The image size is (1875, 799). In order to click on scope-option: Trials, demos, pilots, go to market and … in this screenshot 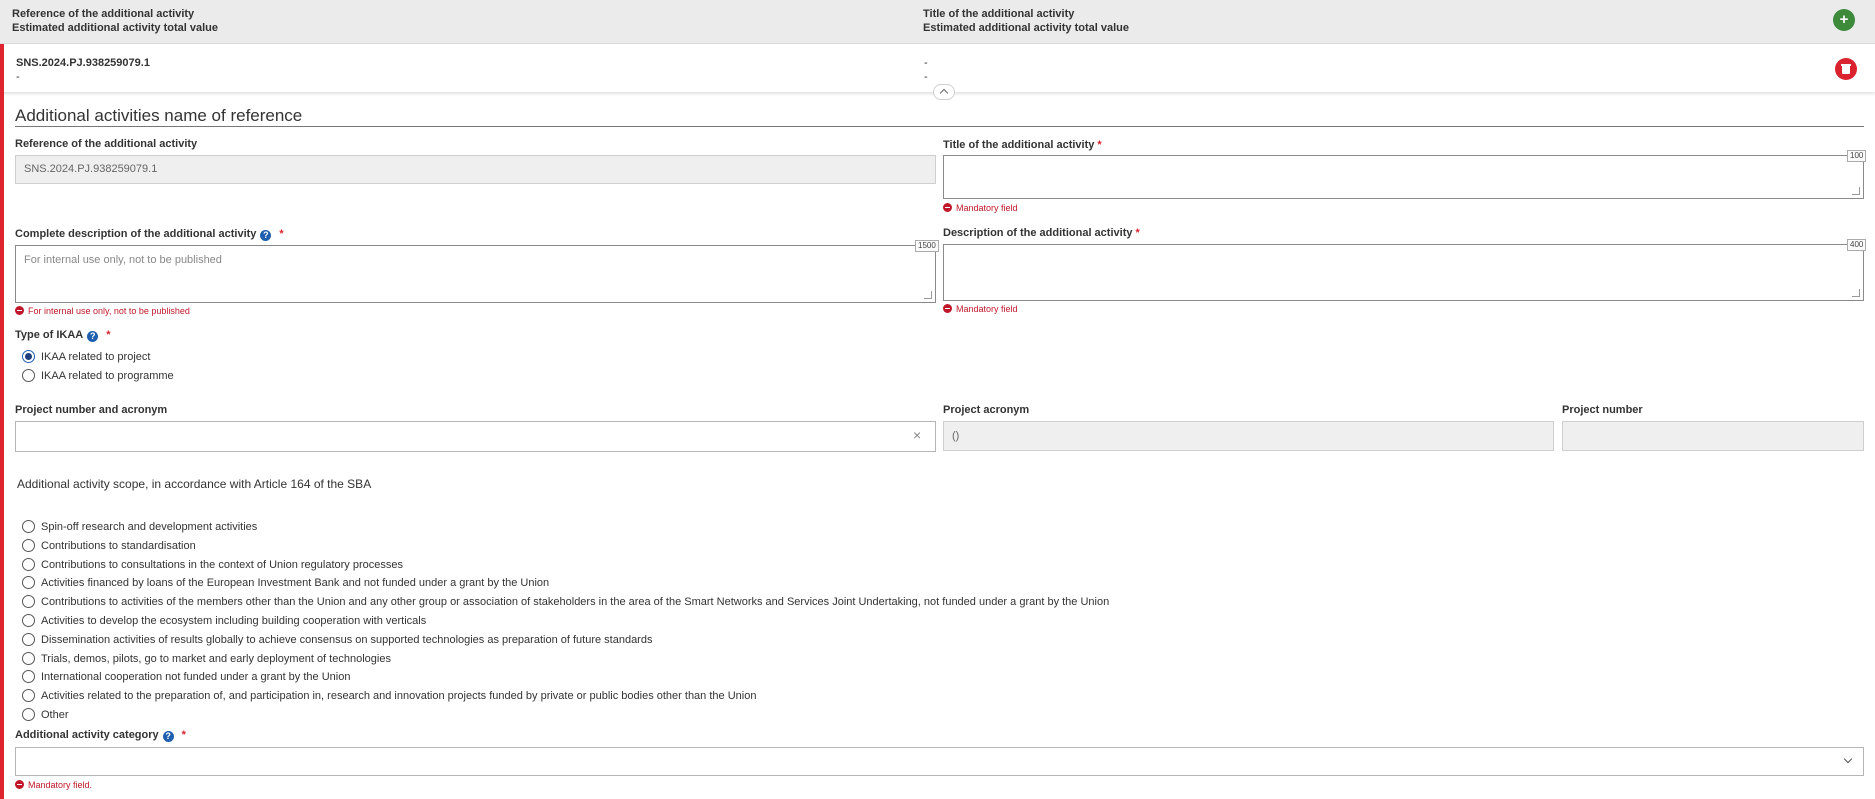, I will do `click(206, 658)`.